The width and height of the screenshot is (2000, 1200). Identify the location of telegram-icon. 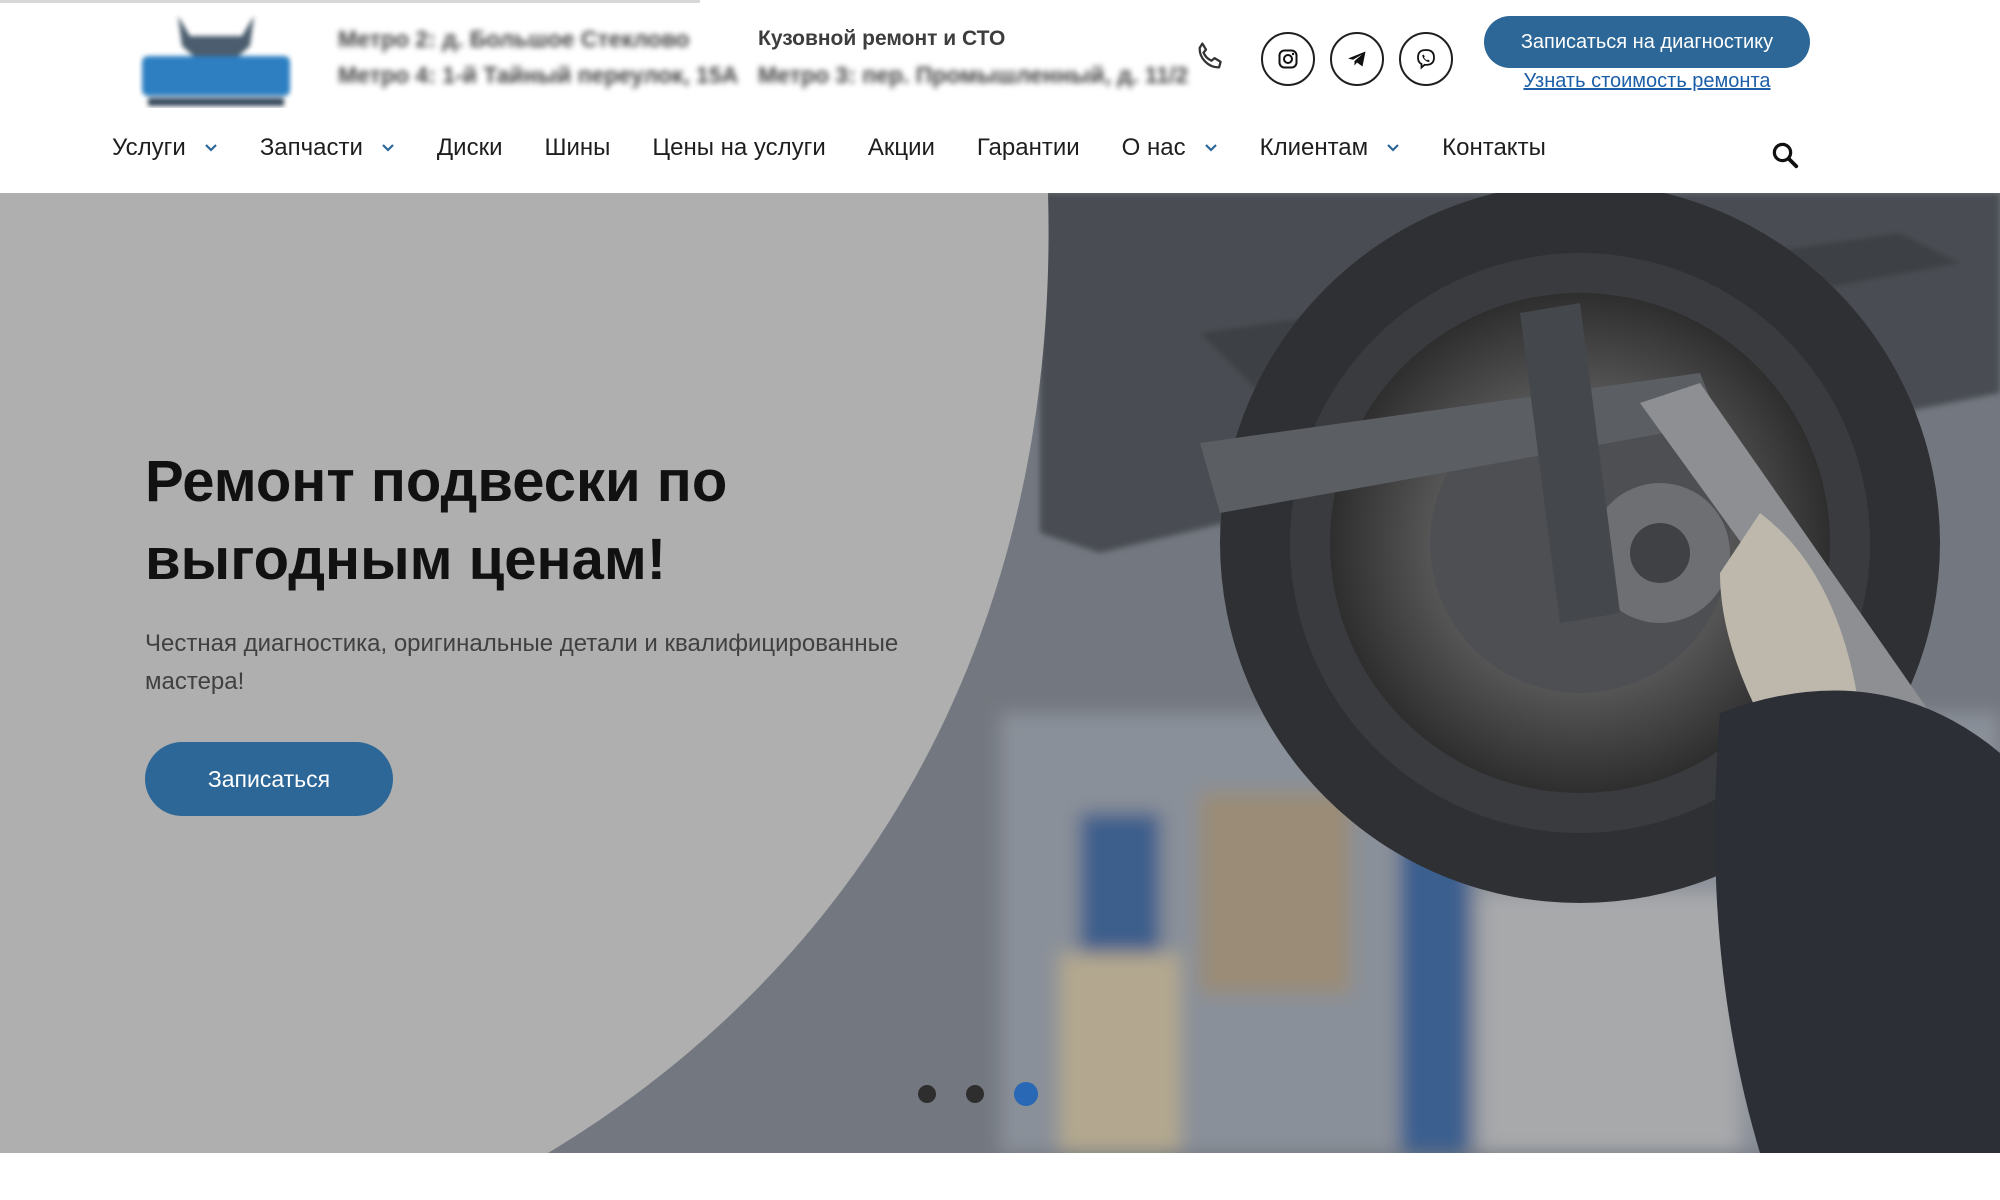
(1357, 59).